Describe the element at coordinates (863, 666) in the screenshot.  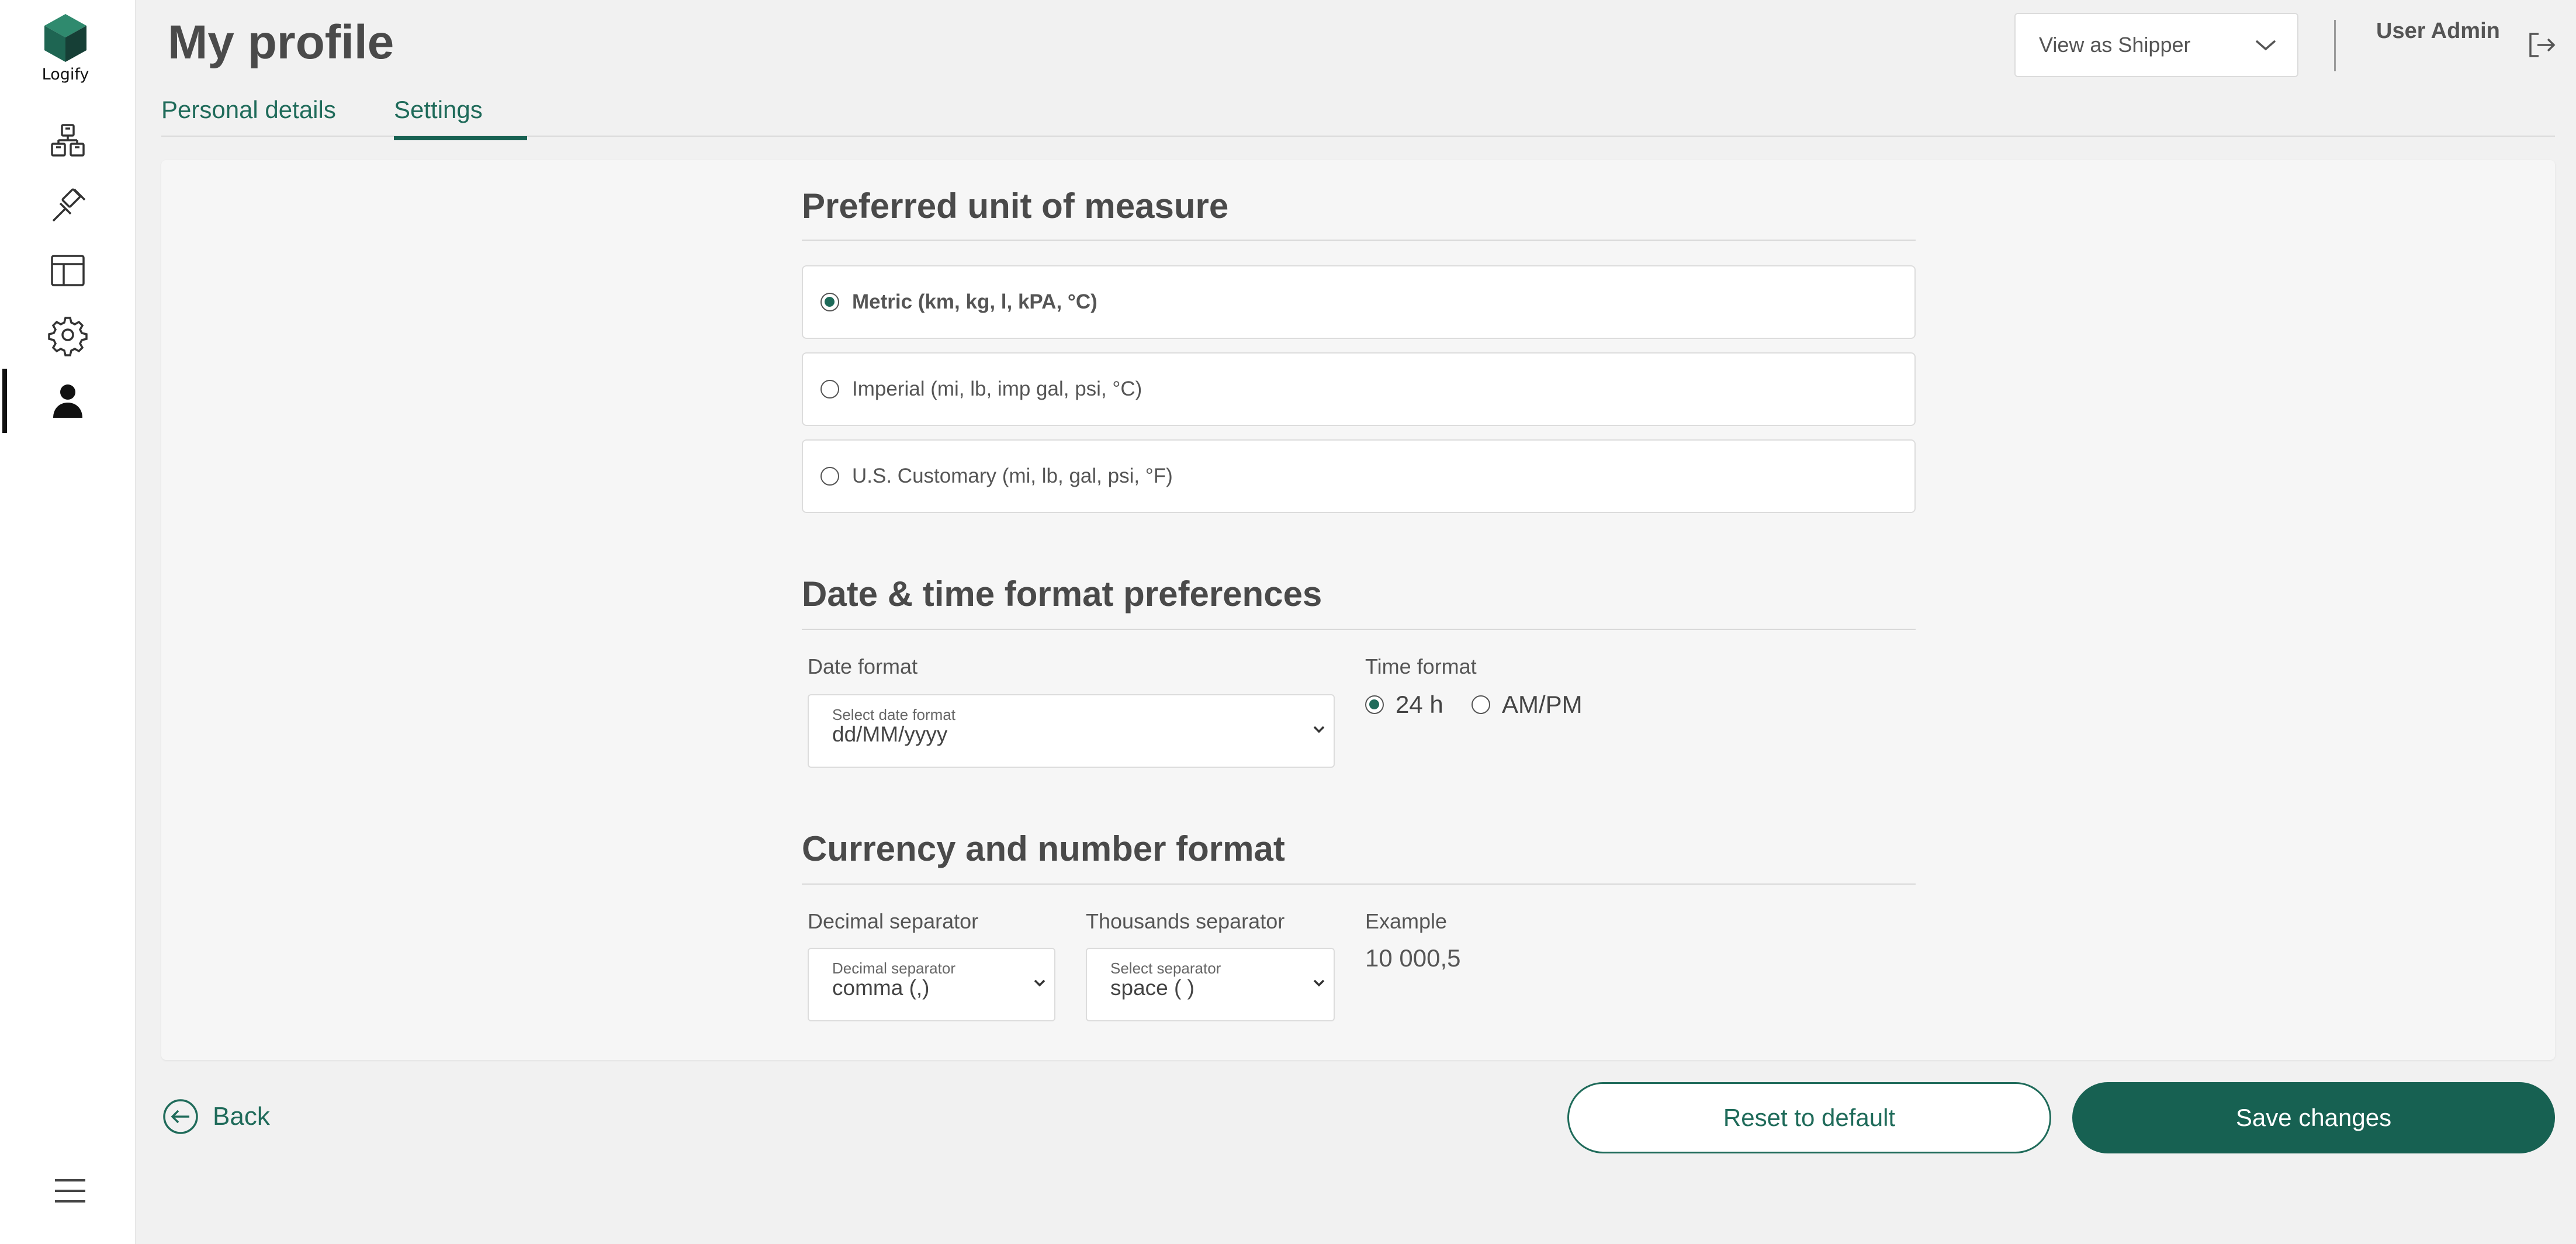
I see `date-format-label: Date format` at that location.